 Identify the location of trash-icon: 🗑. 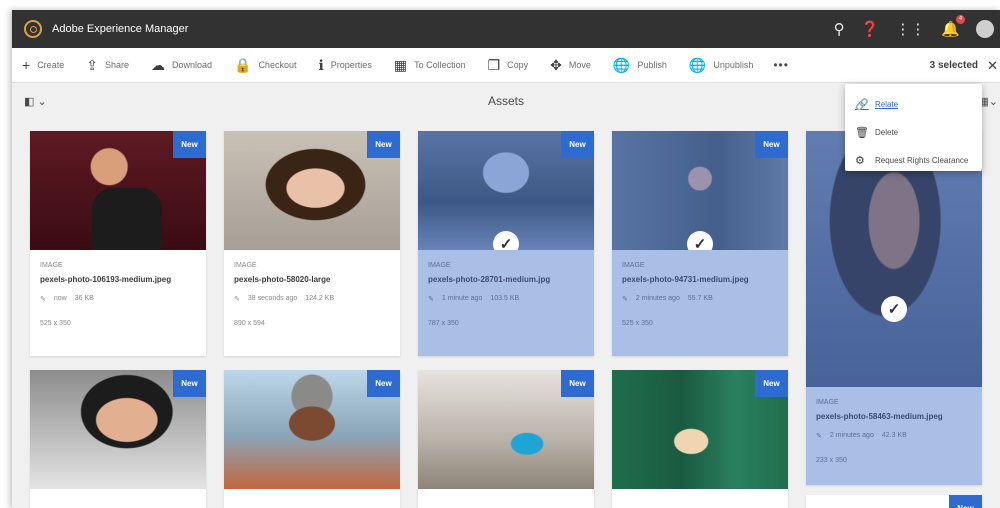
(862, 132).